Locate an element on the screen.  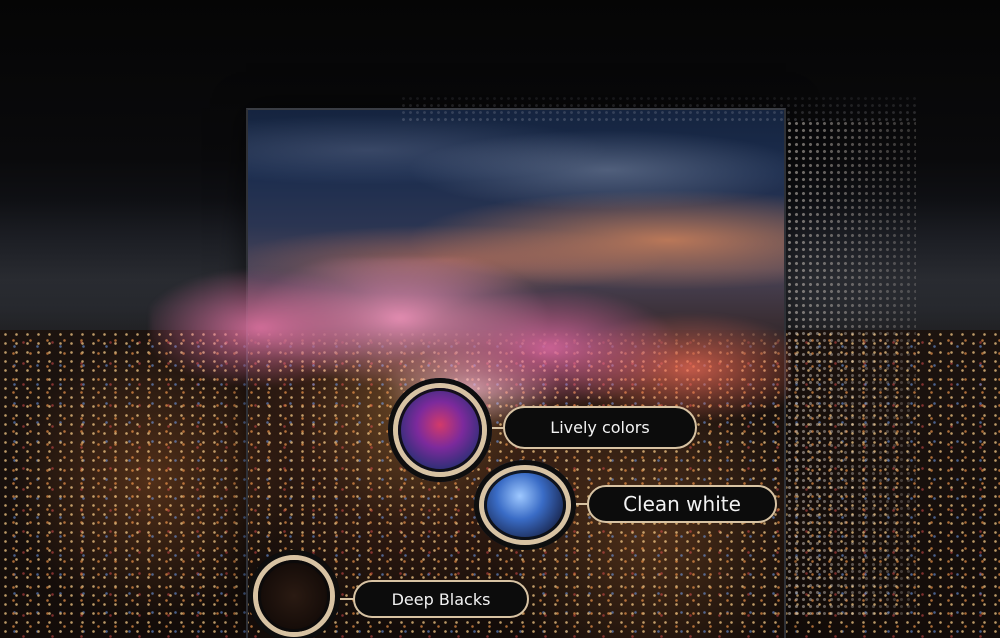
deep-blacks-text: Deep Blacks is located at coordinates (441, 599).